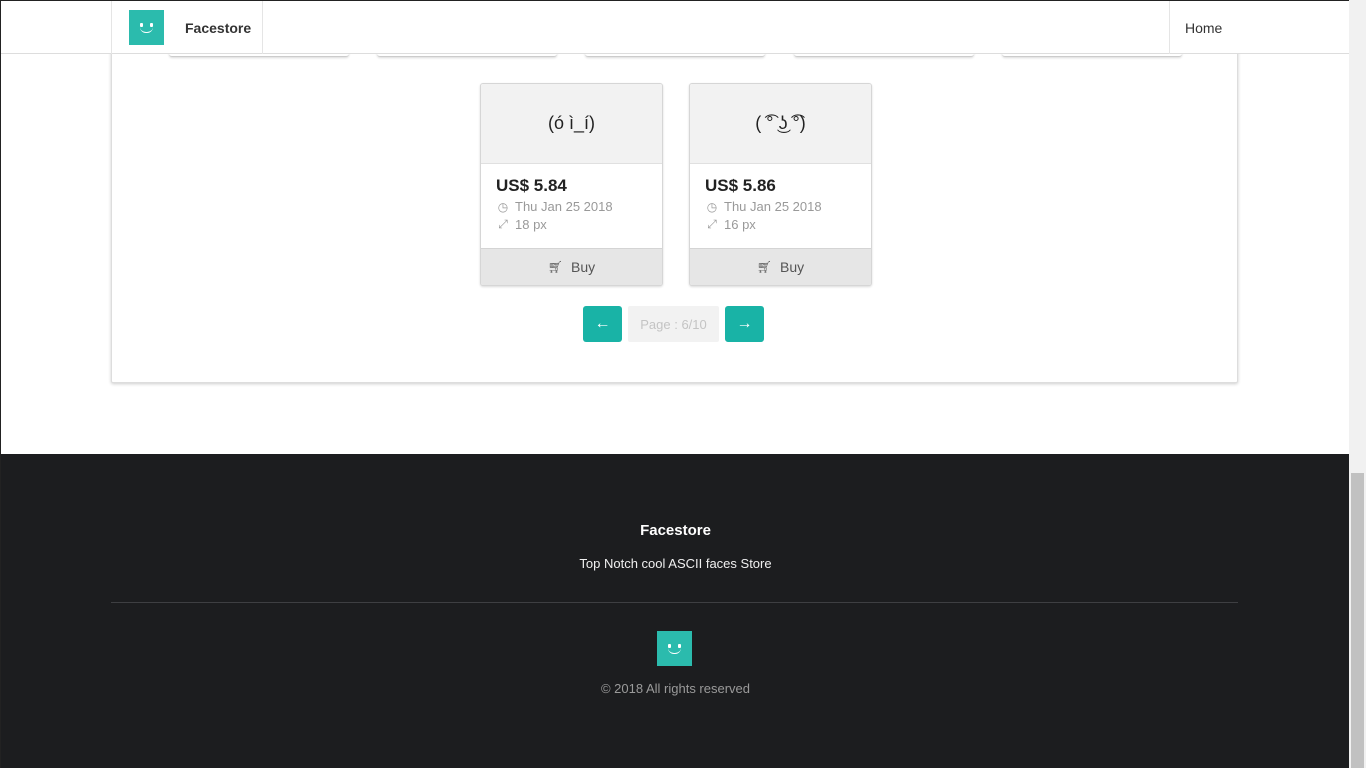 Image resolution: width=1366 pixels, height=768 pixels. I want to click on product-size: 16 px, so click(740, 224).